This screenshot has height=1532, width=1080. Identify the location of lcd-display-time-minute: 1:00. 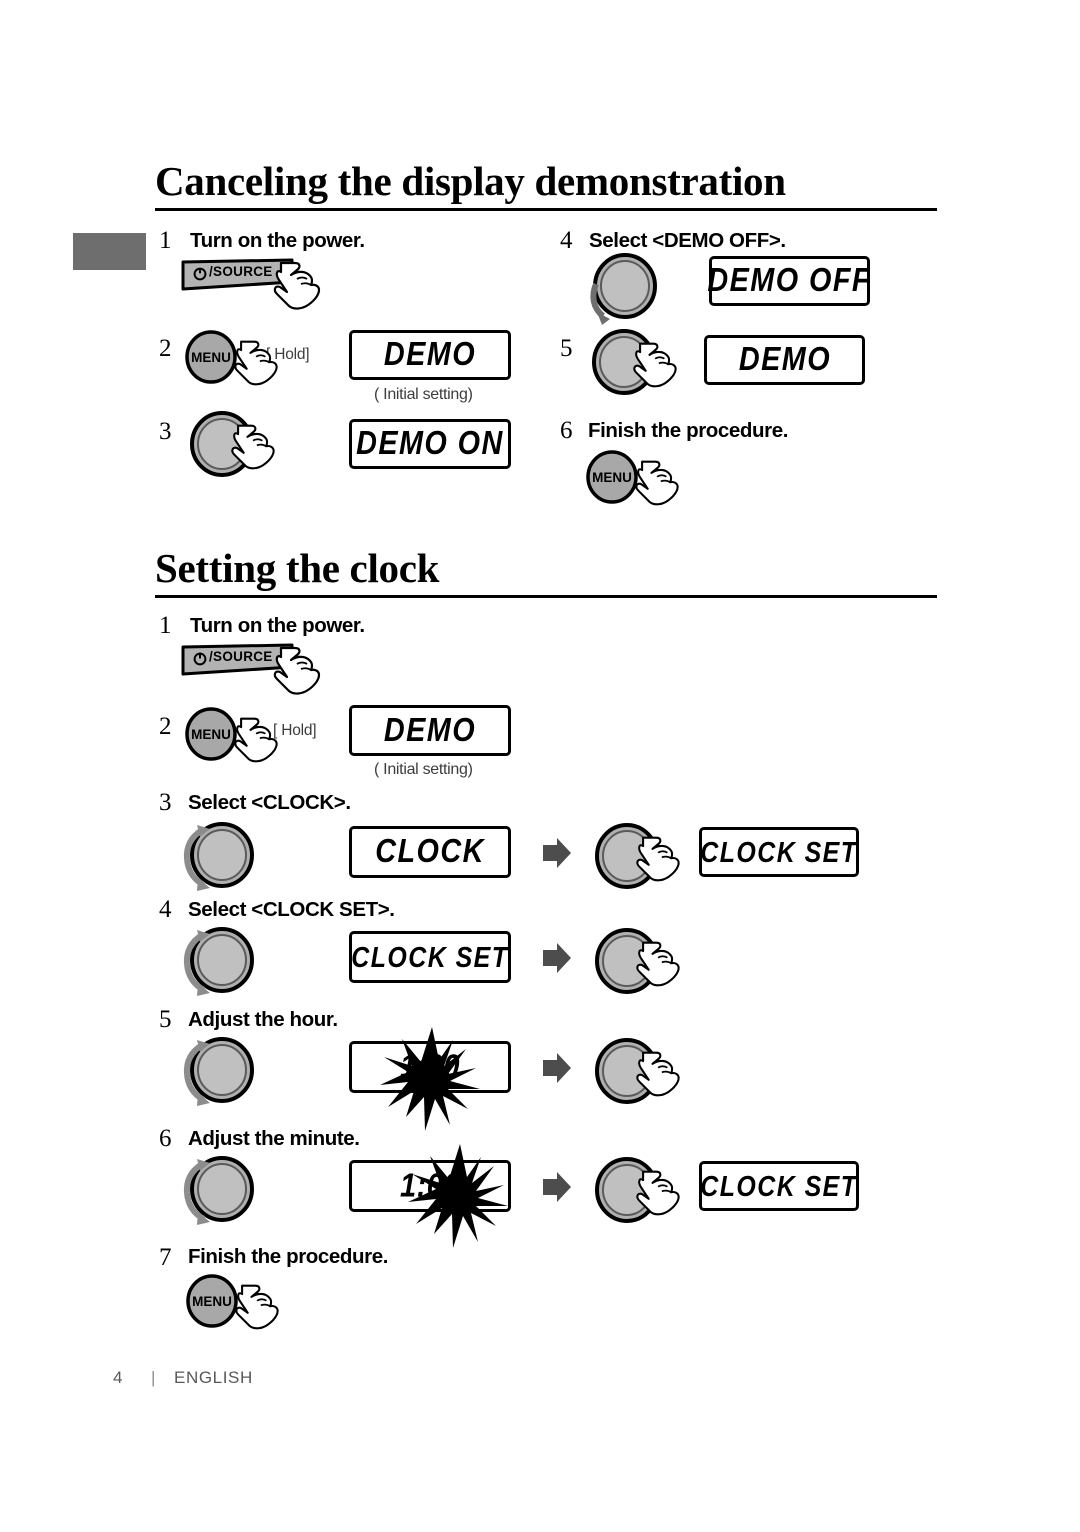
(430, 1196).